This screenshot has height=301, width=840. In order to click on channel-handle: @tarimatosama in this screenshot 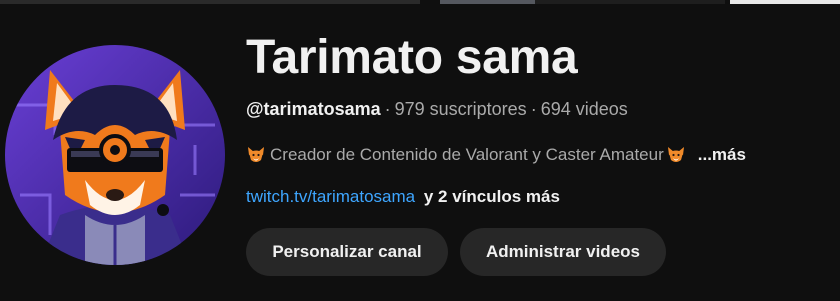, I will do `click(313, 109)`.